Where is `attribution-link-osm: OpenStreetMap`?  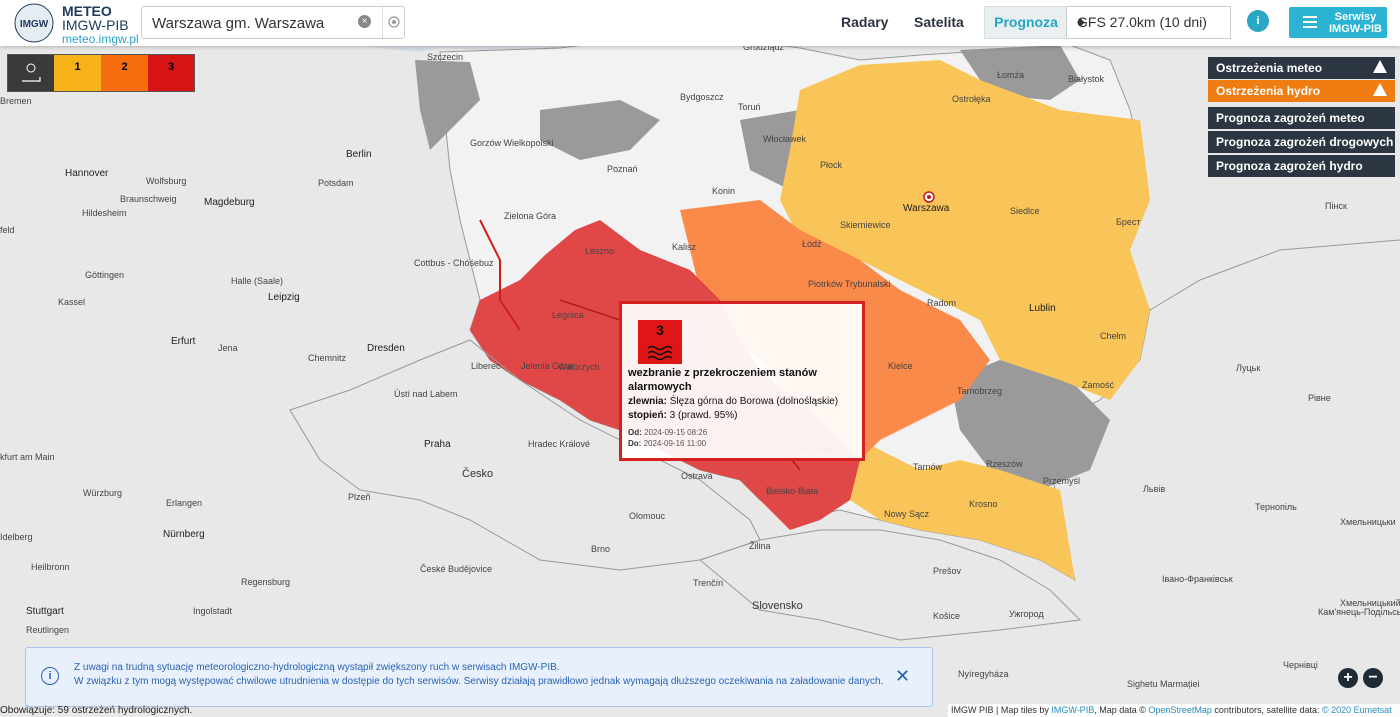
attribution-link-osm: OpenStreetMap is located at coordinates (1180, 710).